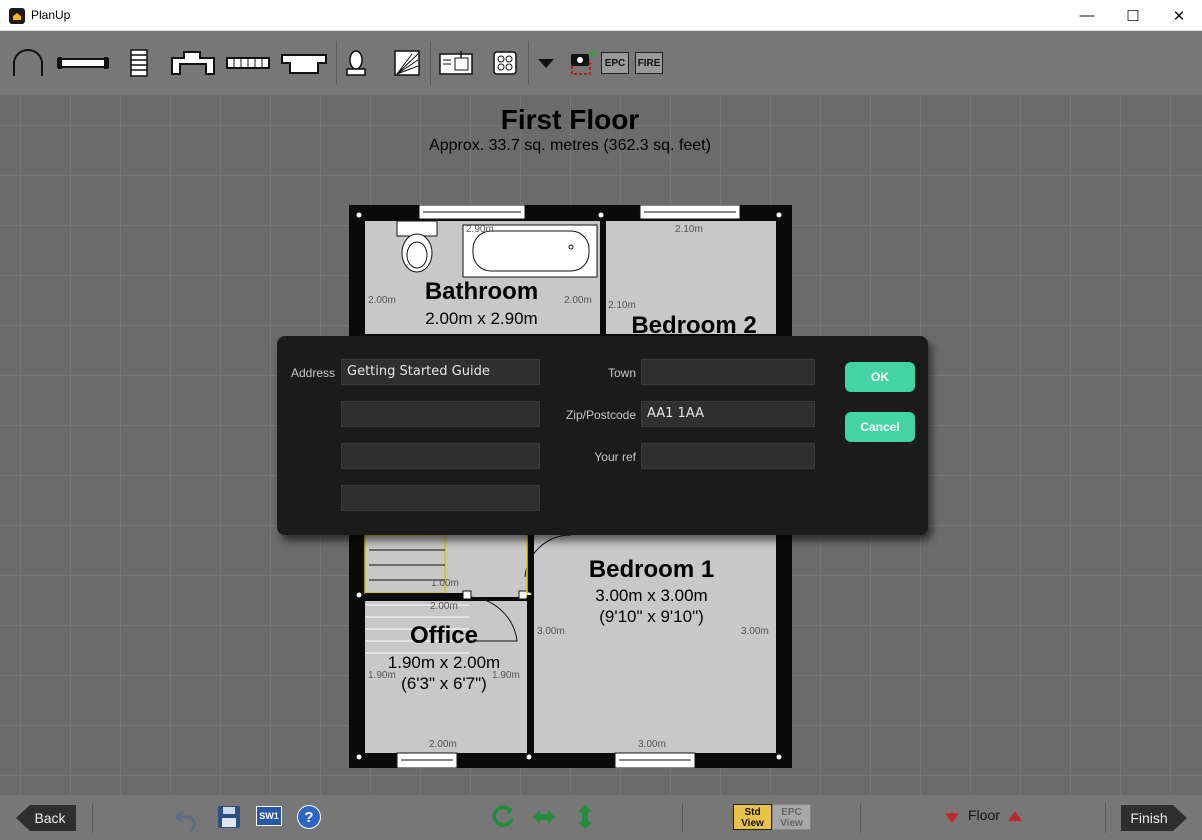  I want to click on toilet-icon, so click(356, 63).